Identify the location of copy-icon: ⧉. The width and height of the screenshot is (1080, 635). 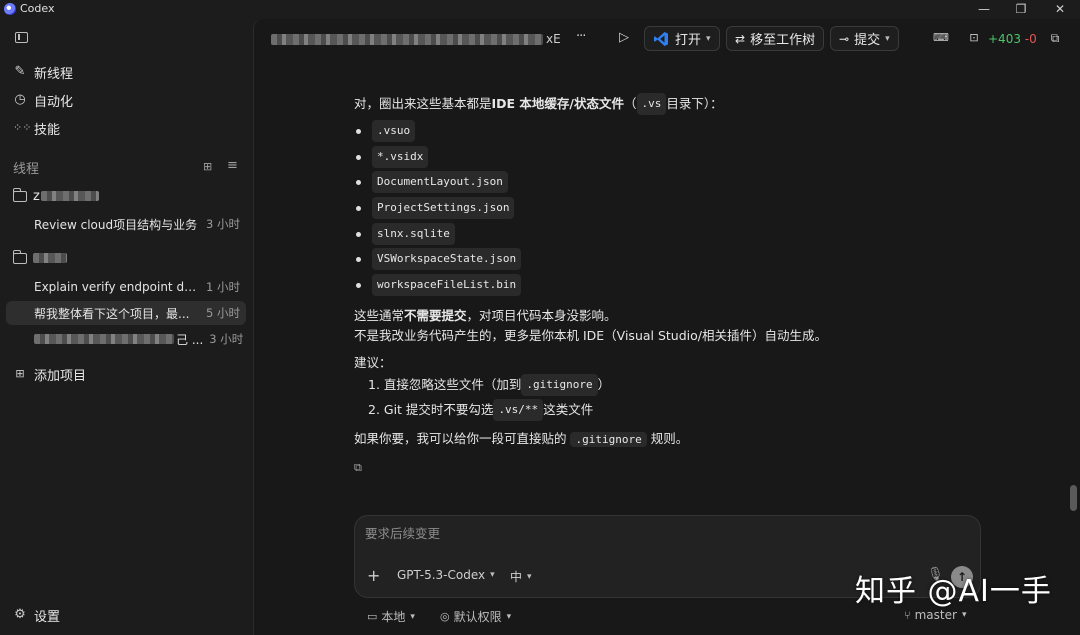
(674, 468).